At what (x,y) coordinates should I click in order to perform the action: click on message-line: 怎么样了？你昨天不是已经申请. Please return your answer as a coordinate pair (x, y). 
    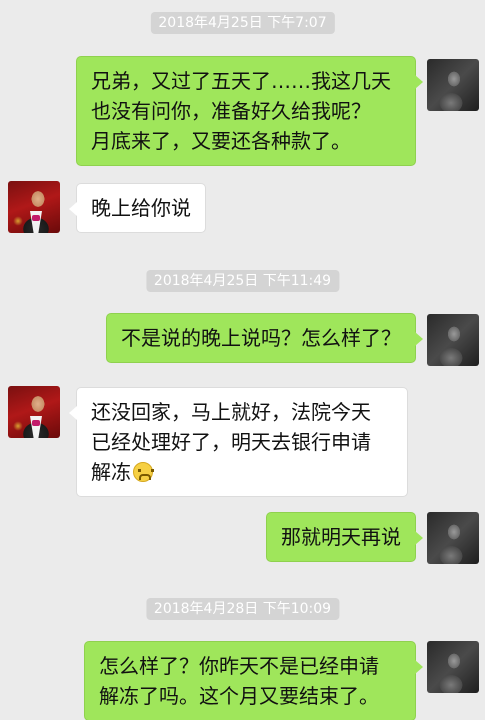
    Looking at the image, I should click on (239, 666).